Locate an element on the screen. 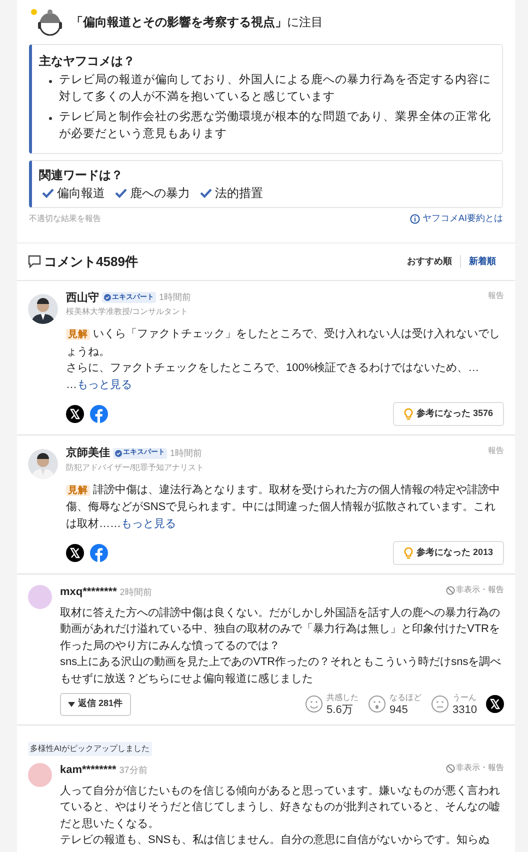 The width and height of the screenshot is (528, 852). expert-title: 桜美林大学准教授/コンサルタント is located at coordinates (128, 312).